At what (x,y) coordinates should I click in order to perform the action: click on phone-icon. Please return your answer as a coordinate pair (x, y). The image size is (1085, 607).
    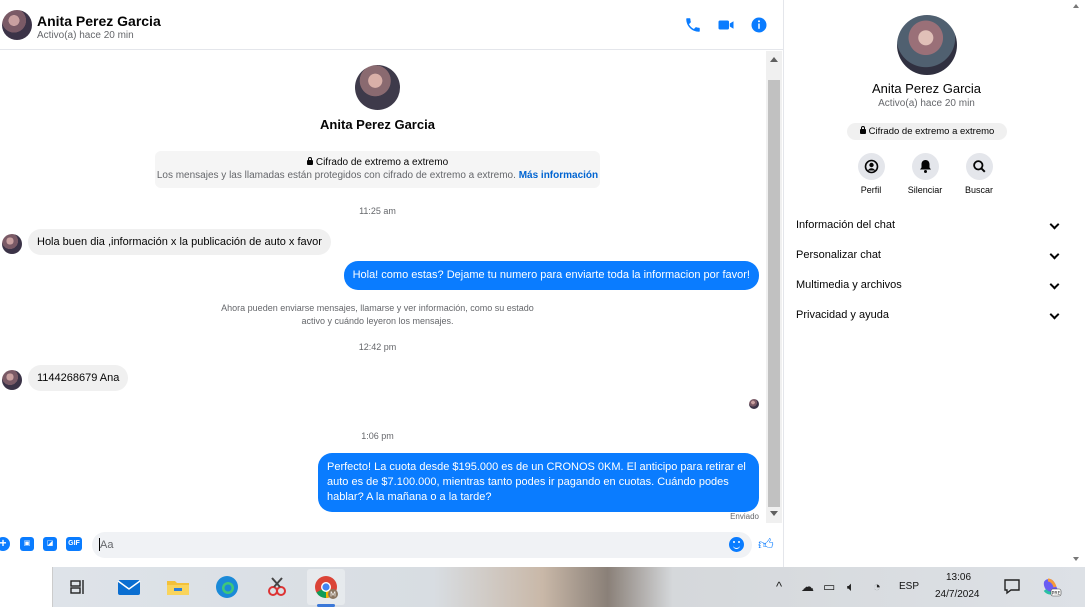
    Looking at the image, I should click on (693, 25).